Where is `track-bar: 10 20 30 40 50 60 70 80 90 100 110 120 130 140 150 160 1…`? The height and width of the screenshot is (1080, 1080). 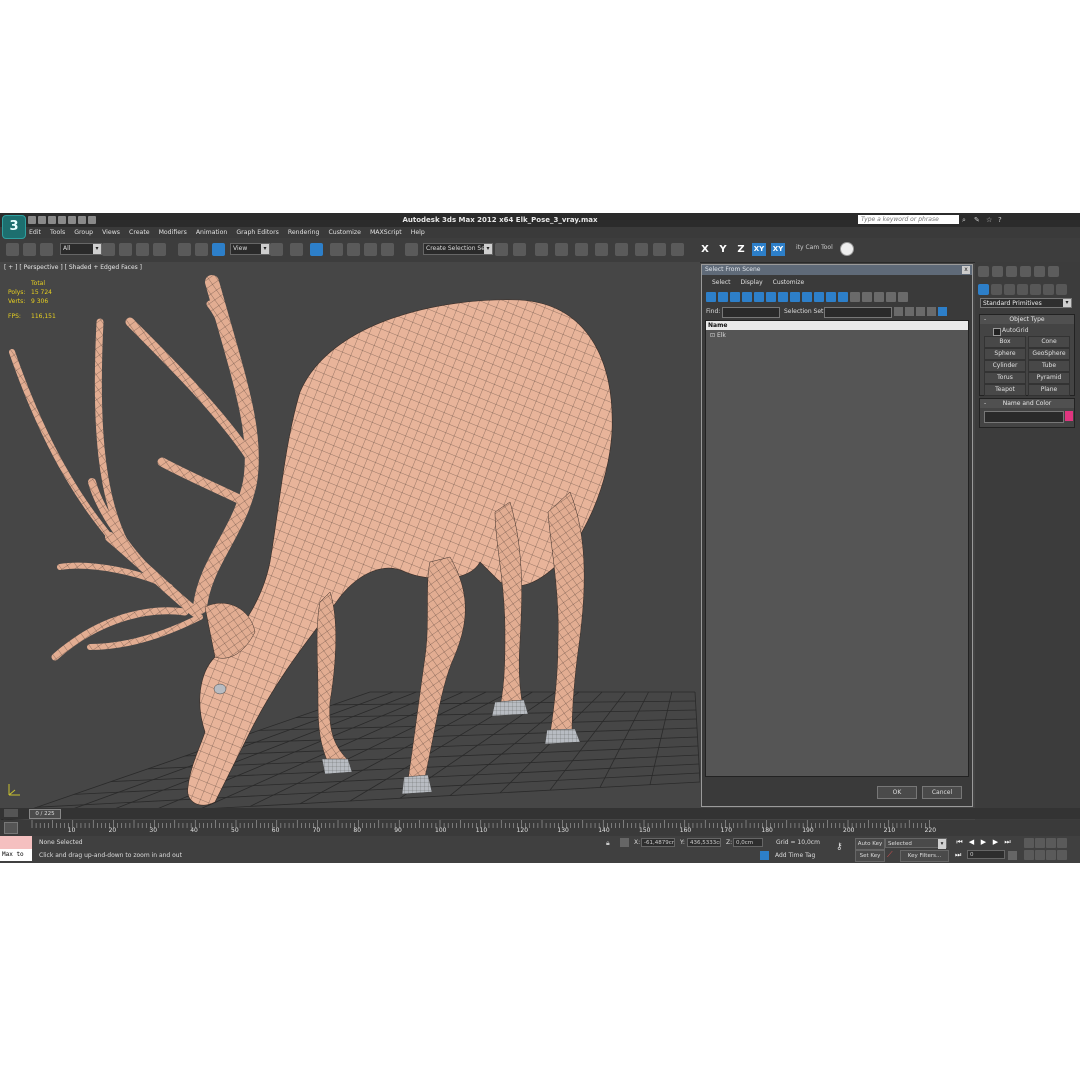
track-bar: 10 20 30 40 50 60 70 80 90 100 110 120 130 140 150 160 1… is located at coordinates (540, 828).